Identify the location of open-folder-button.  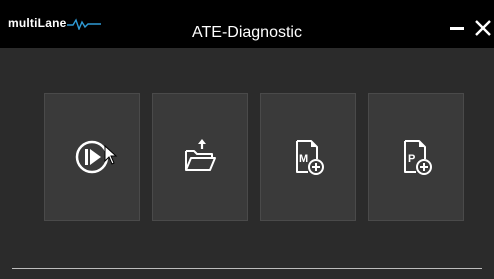
(200, 157).